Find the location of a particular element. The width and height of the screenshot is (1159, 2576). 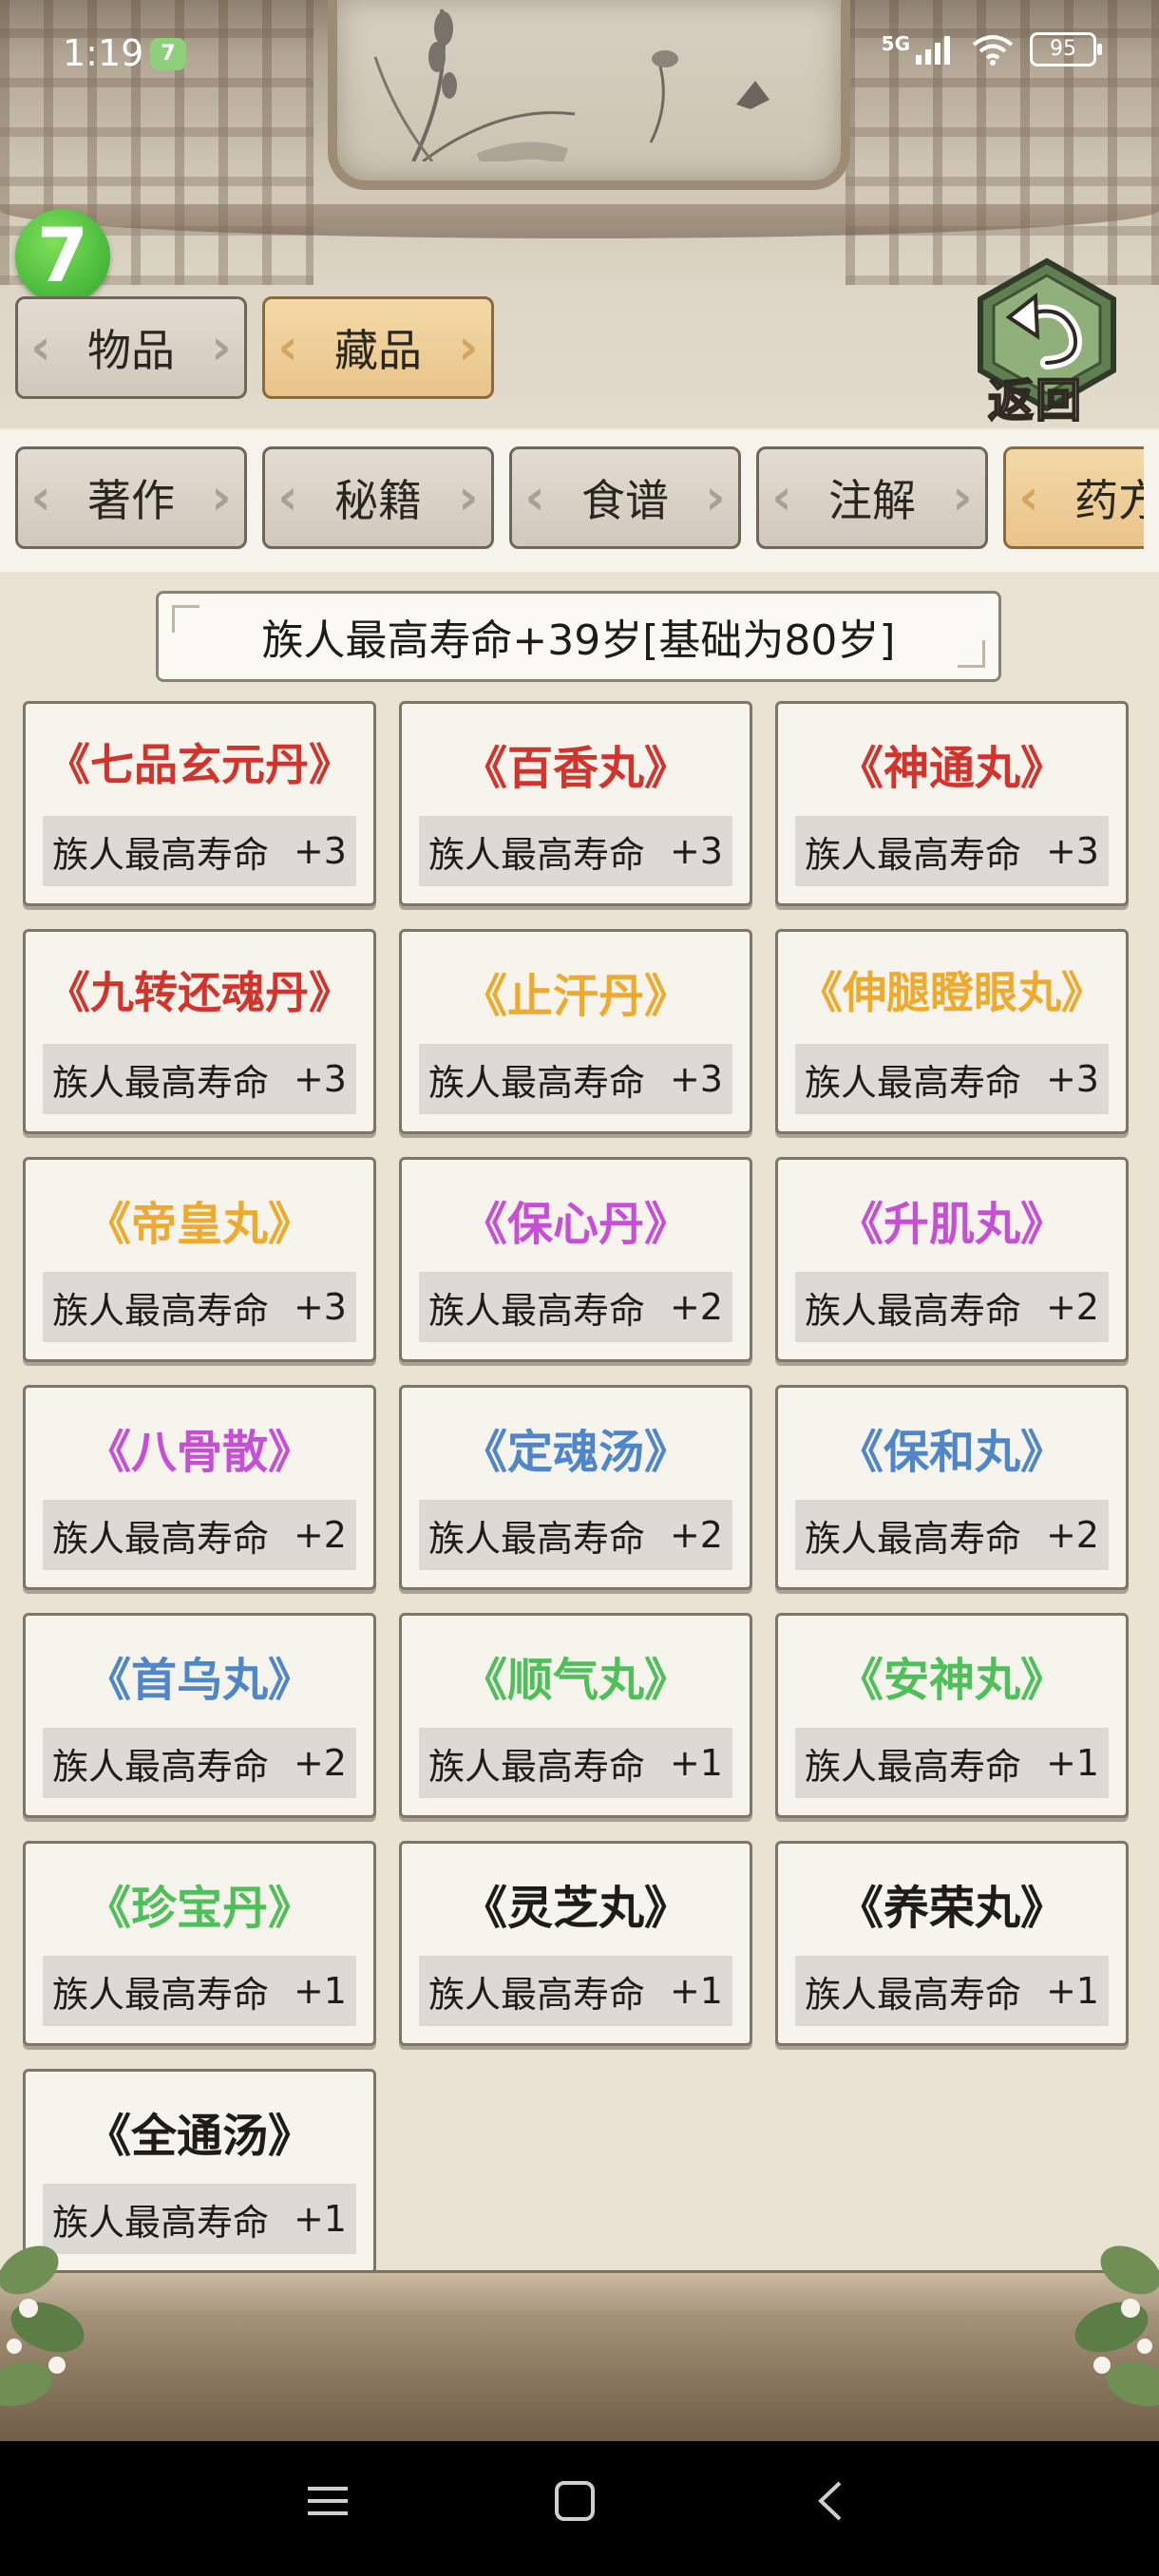

tab-recipes: ‹ 食谱 › is located at coordinates (625, 497).